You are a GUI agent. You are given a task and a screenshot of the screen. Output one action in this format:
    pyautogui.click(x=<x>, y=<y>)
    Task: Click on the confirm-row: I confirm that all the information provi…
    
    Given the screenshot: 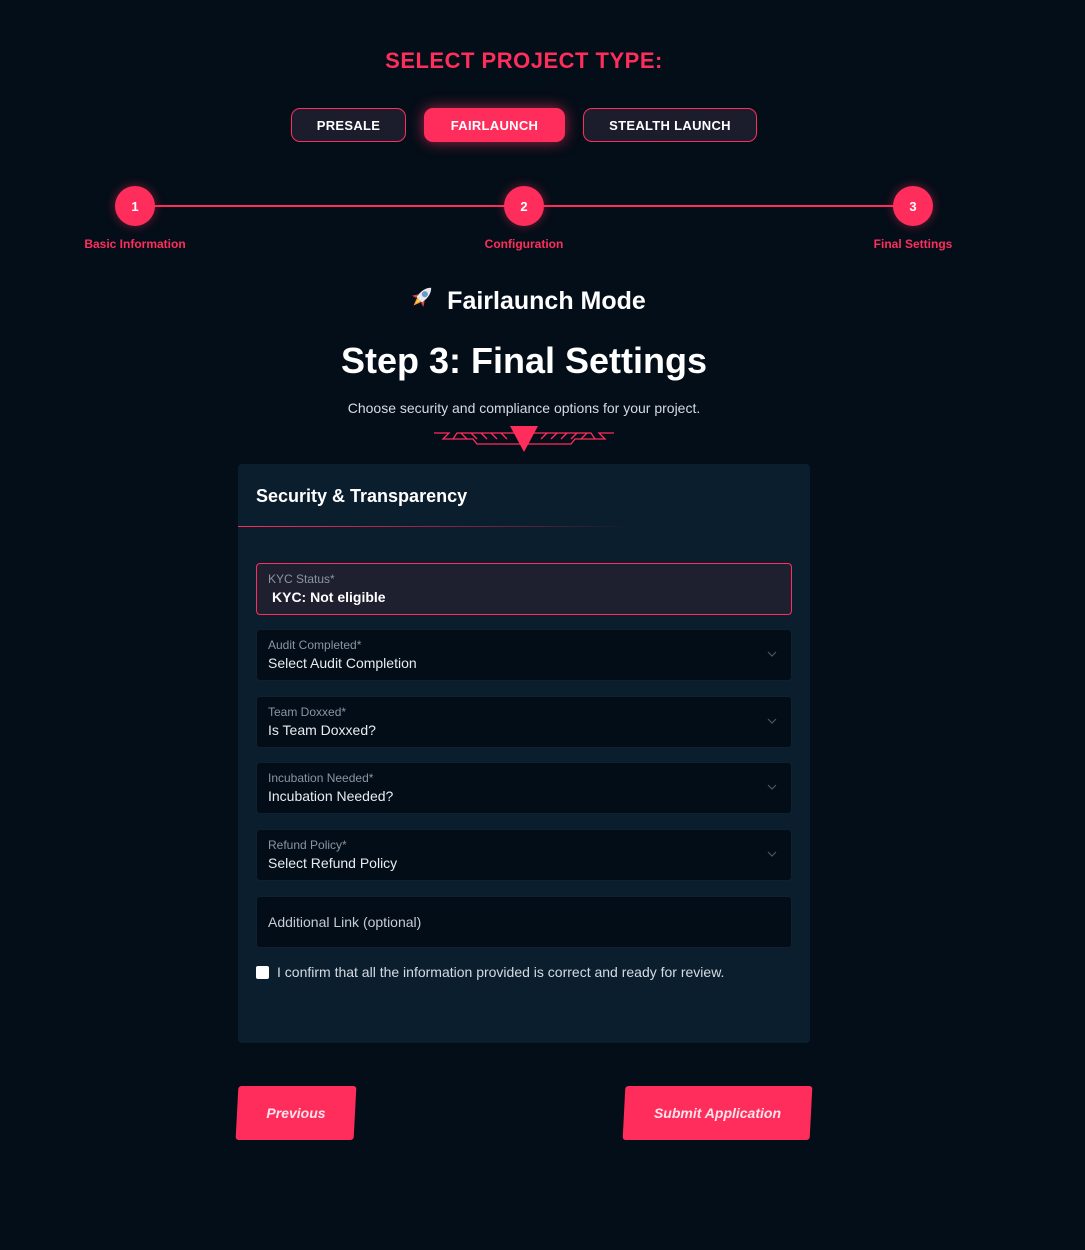 What is the action you would take?
    pyautogui.click(x=490, y=972)
    